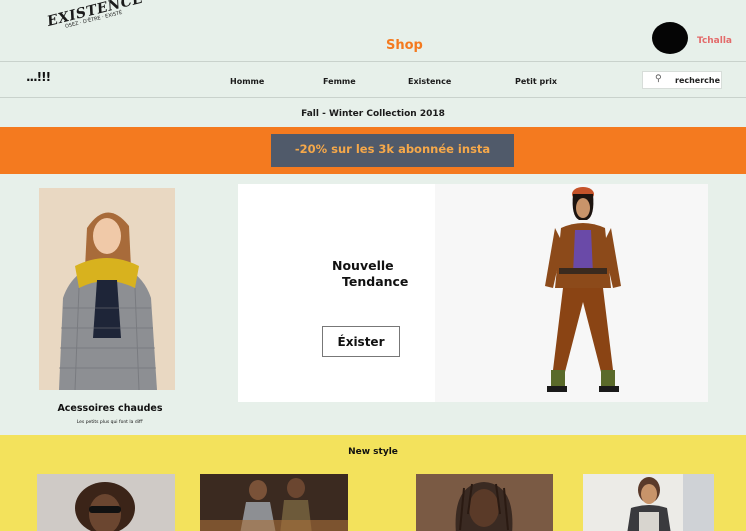  I want to click on page-title: Shop, so click(404, 45).